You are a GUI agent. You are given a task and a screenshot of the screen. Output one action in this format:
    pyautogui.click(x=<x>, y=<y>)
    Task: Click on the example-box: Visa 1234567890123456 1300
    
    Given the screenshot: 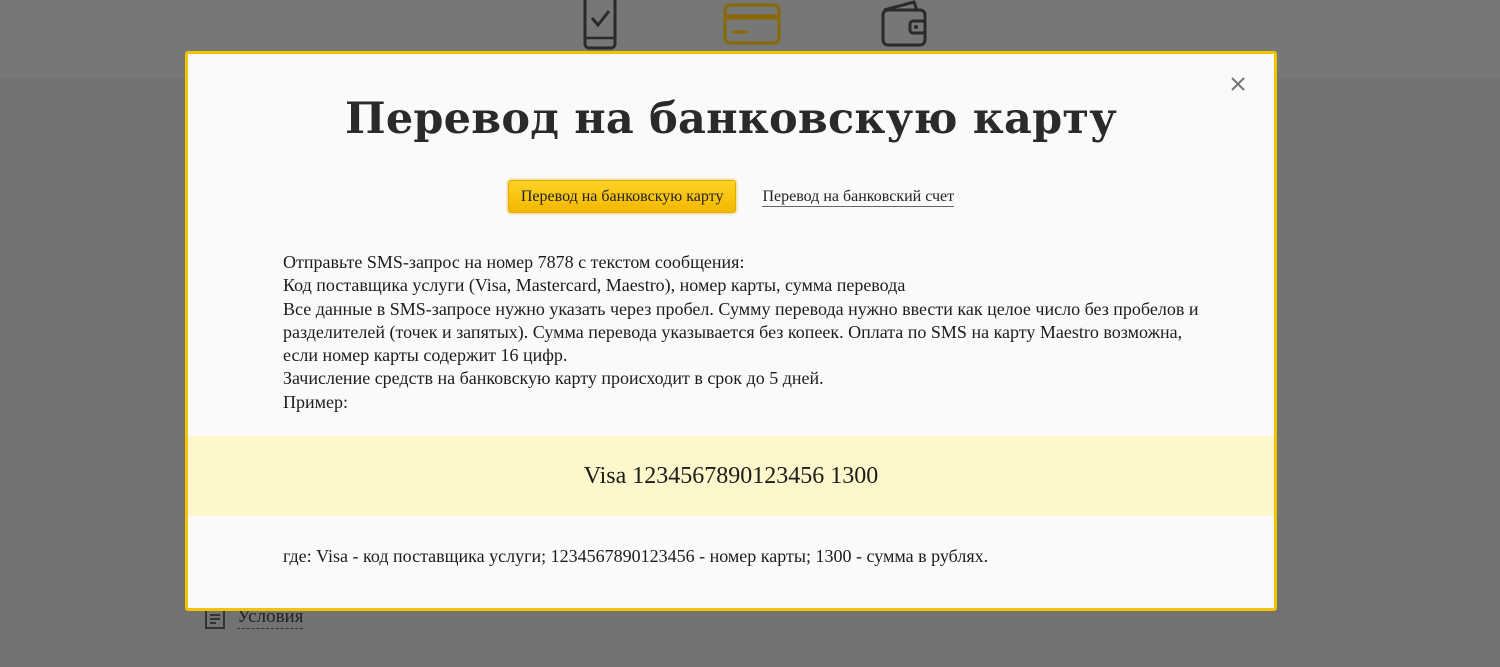 What is the action you would take?
    pyautogui.click(x=731, y=476)
    